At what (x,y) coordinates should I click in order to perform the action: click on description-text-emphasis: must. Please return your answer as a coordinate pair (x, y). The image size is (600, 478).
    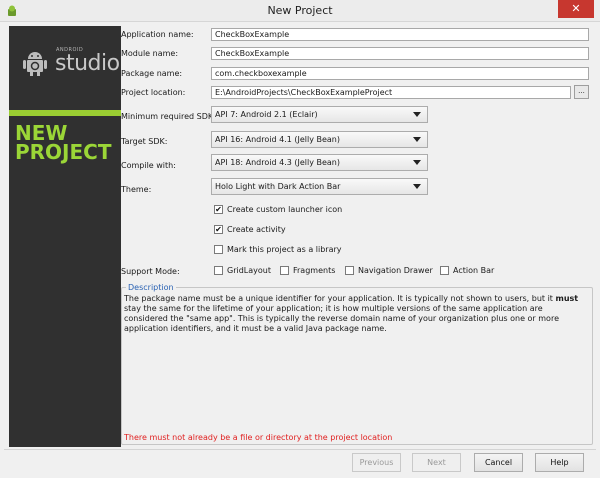
    Looking at the image, I should click on (567, 298).